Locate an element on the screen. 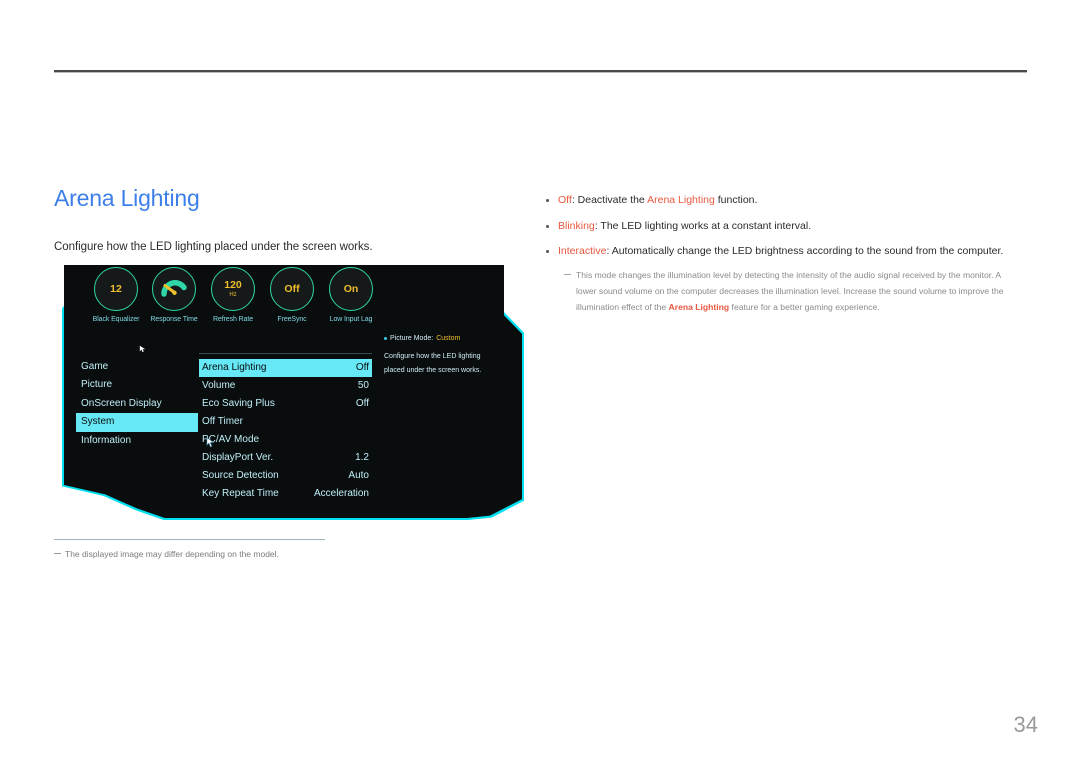 This screenshot has height=763, width=1080. picture-mode-status: Picture Mode: Custom is located at coordinates (441, 338).